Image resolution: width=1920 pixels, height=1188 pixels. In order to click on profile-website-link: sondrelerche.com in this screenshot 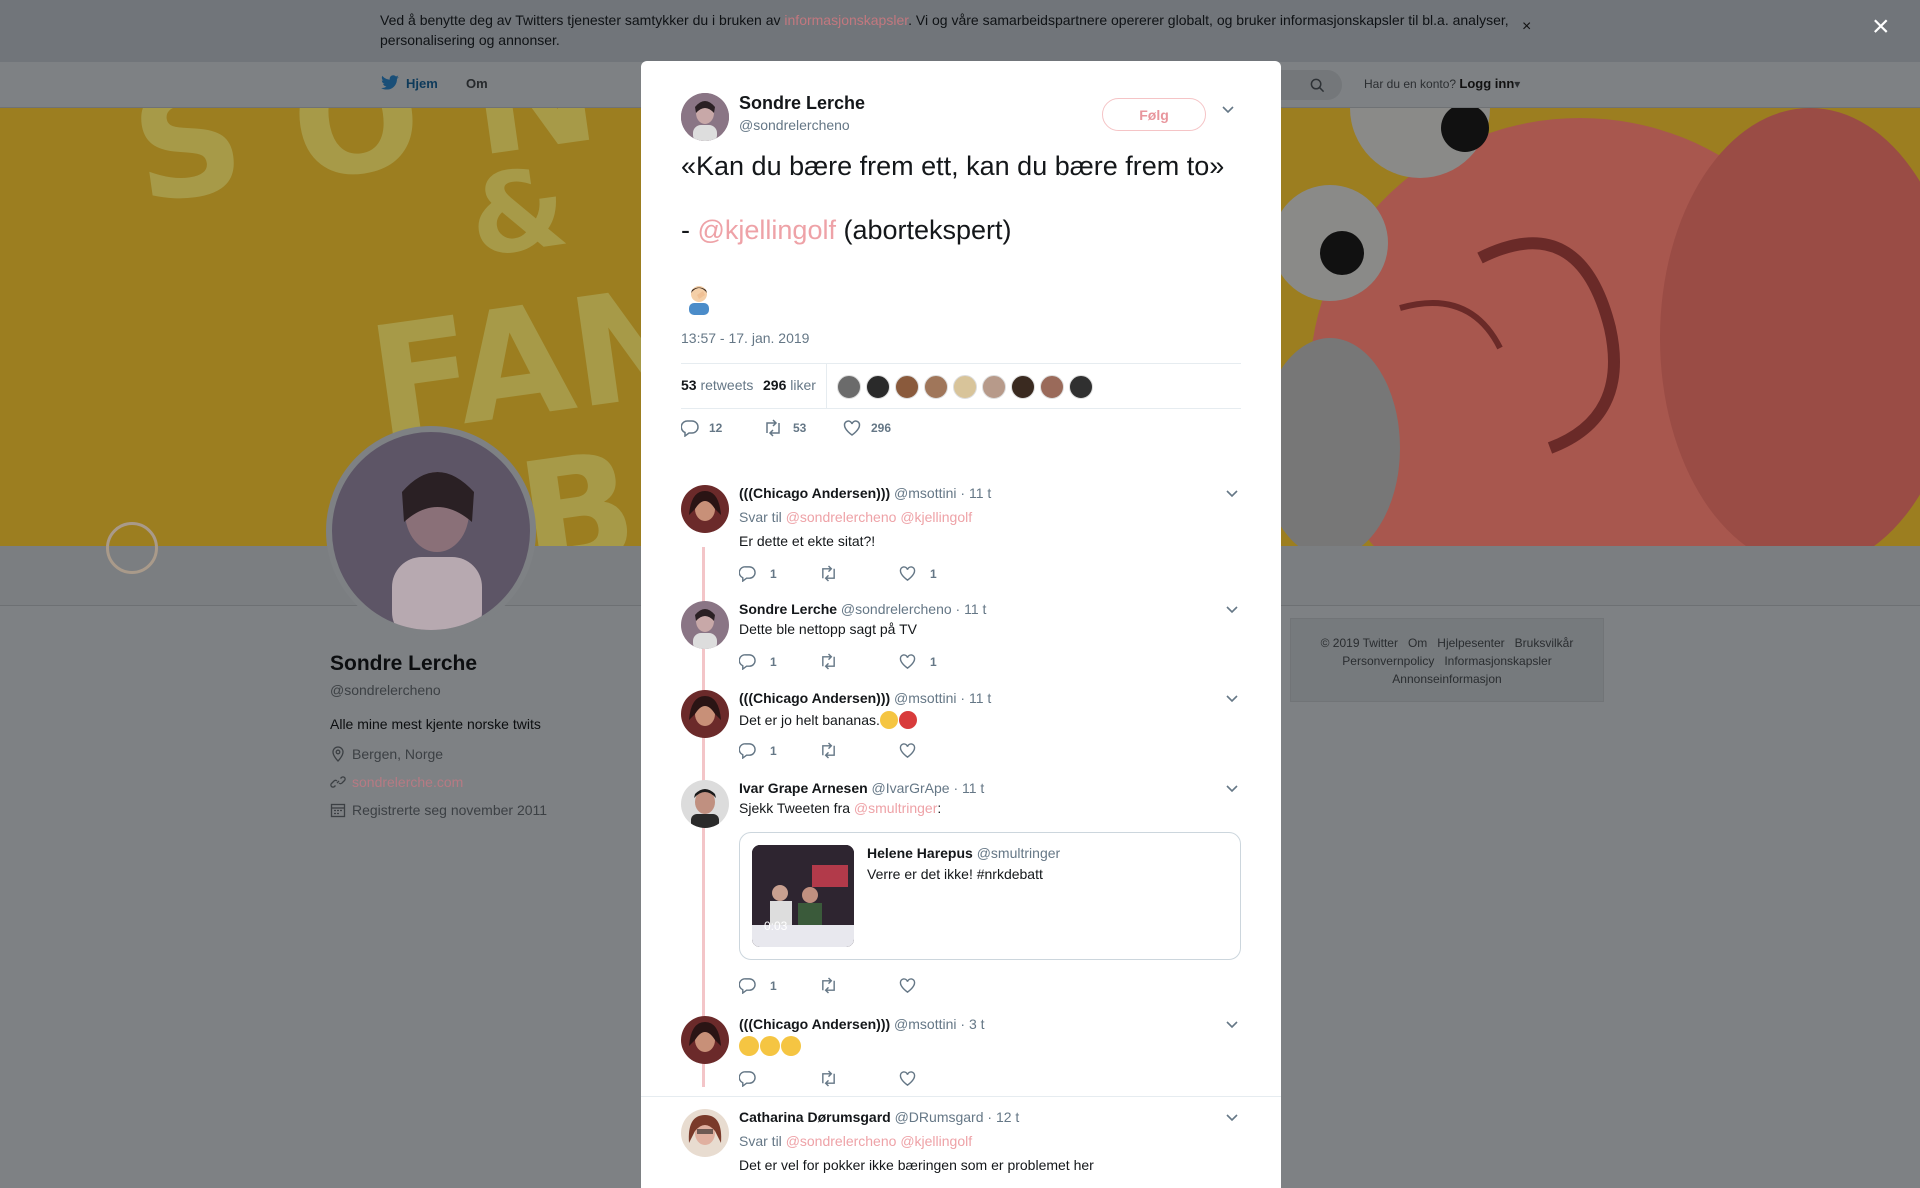, I will do `click(407, 782)`.